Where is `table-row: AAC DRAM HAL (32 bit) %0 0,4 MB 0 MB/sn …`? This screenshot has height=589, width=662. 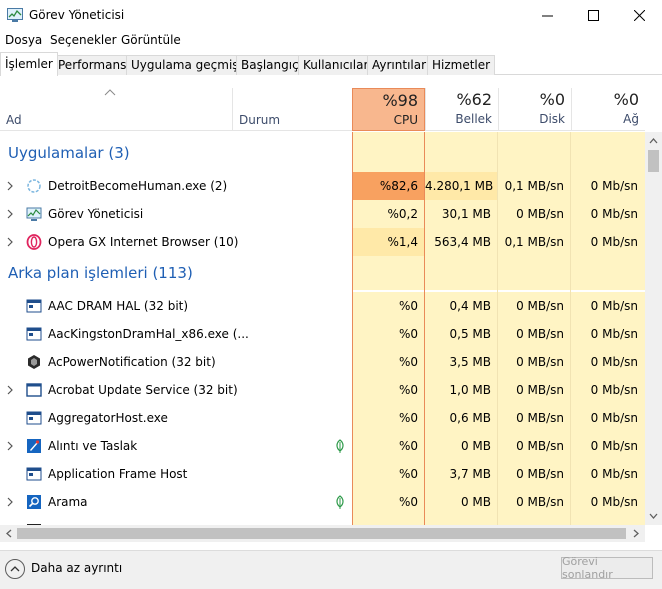 table-row: AAC DRAM HAL (32 bit) %0 0,4 MB 0 MB/sn … is located at coordinates (322, 306).